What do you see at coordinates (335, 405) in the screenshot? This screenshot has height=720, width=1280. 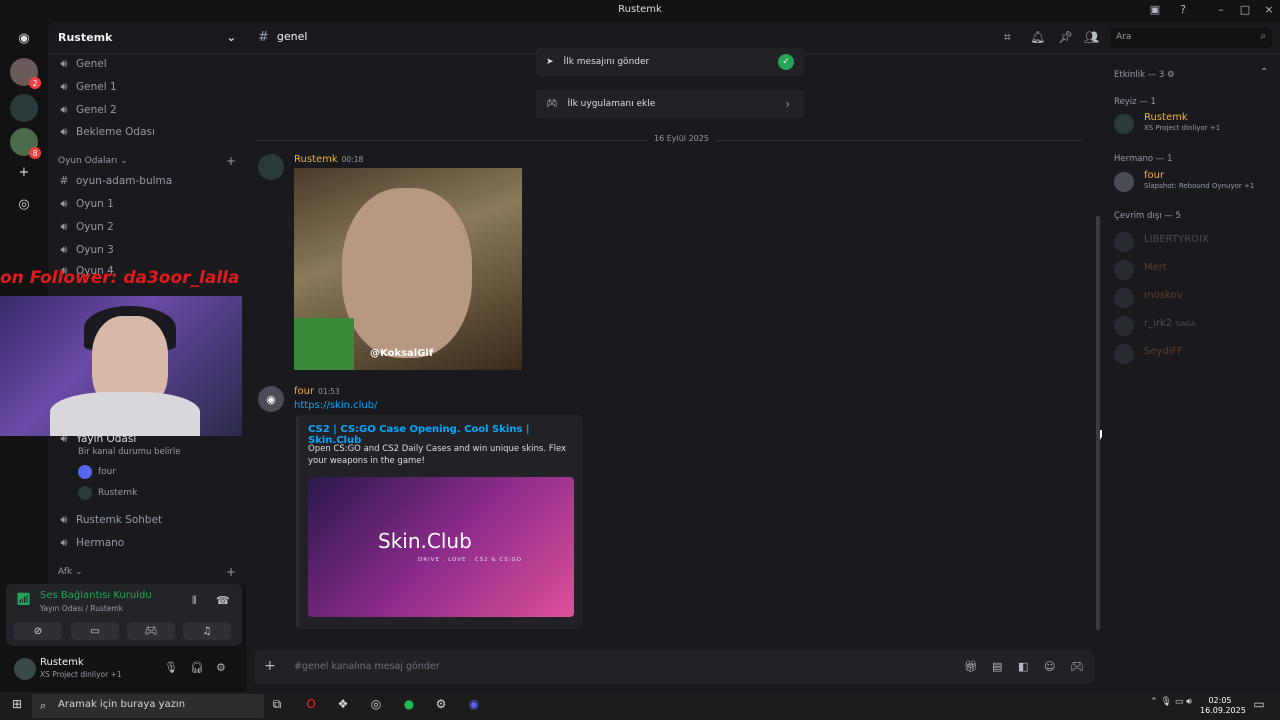 I see `message-link: https://skin.club/` at bounding box center [335, 405].